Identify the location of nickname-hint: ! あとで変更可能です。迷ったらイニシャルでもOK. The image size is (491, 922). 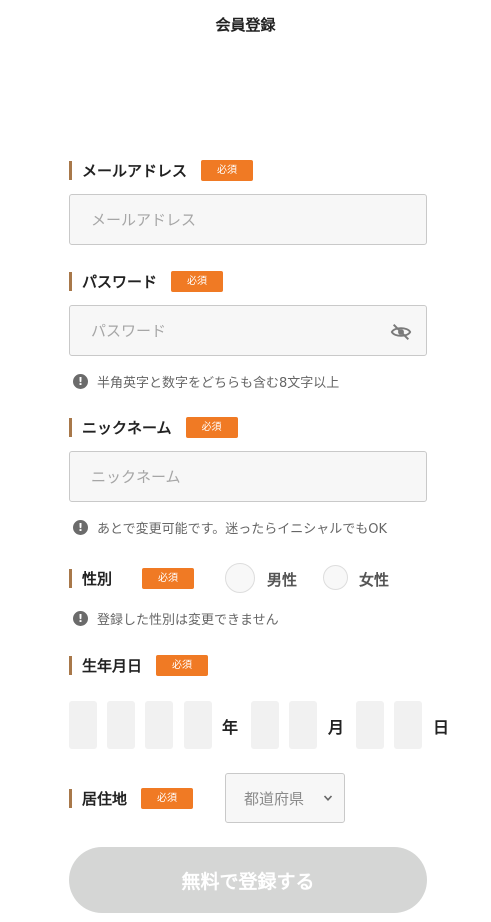
(230, 527).